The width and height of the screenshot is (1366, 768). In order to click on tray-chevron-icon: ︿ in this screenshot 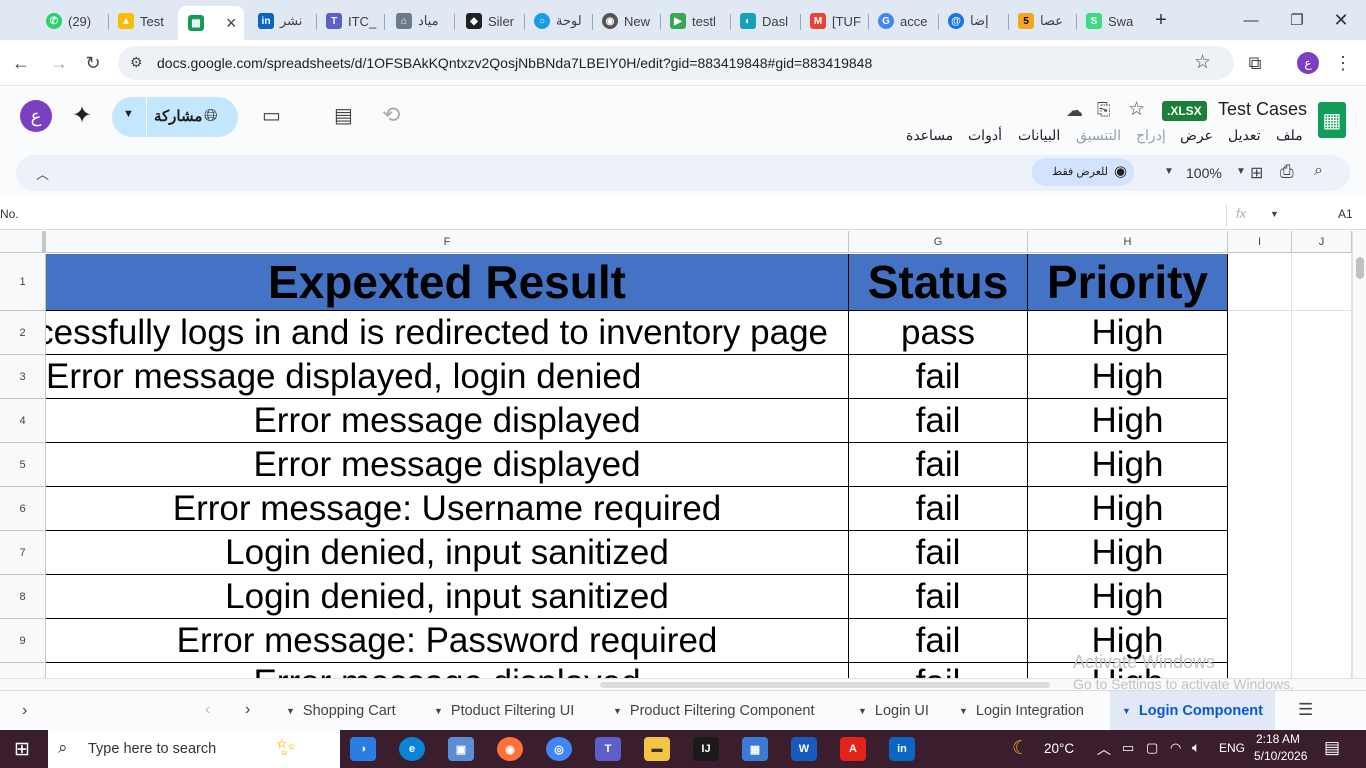, I will do `click(1104, 749)`.